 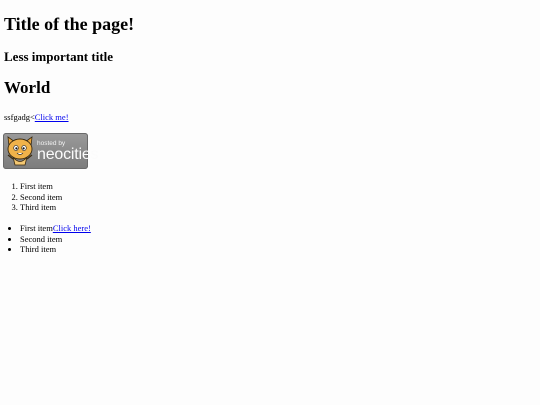 I want to click on text-line: ssfgadg<Click me!, so click(x=36, y=117).